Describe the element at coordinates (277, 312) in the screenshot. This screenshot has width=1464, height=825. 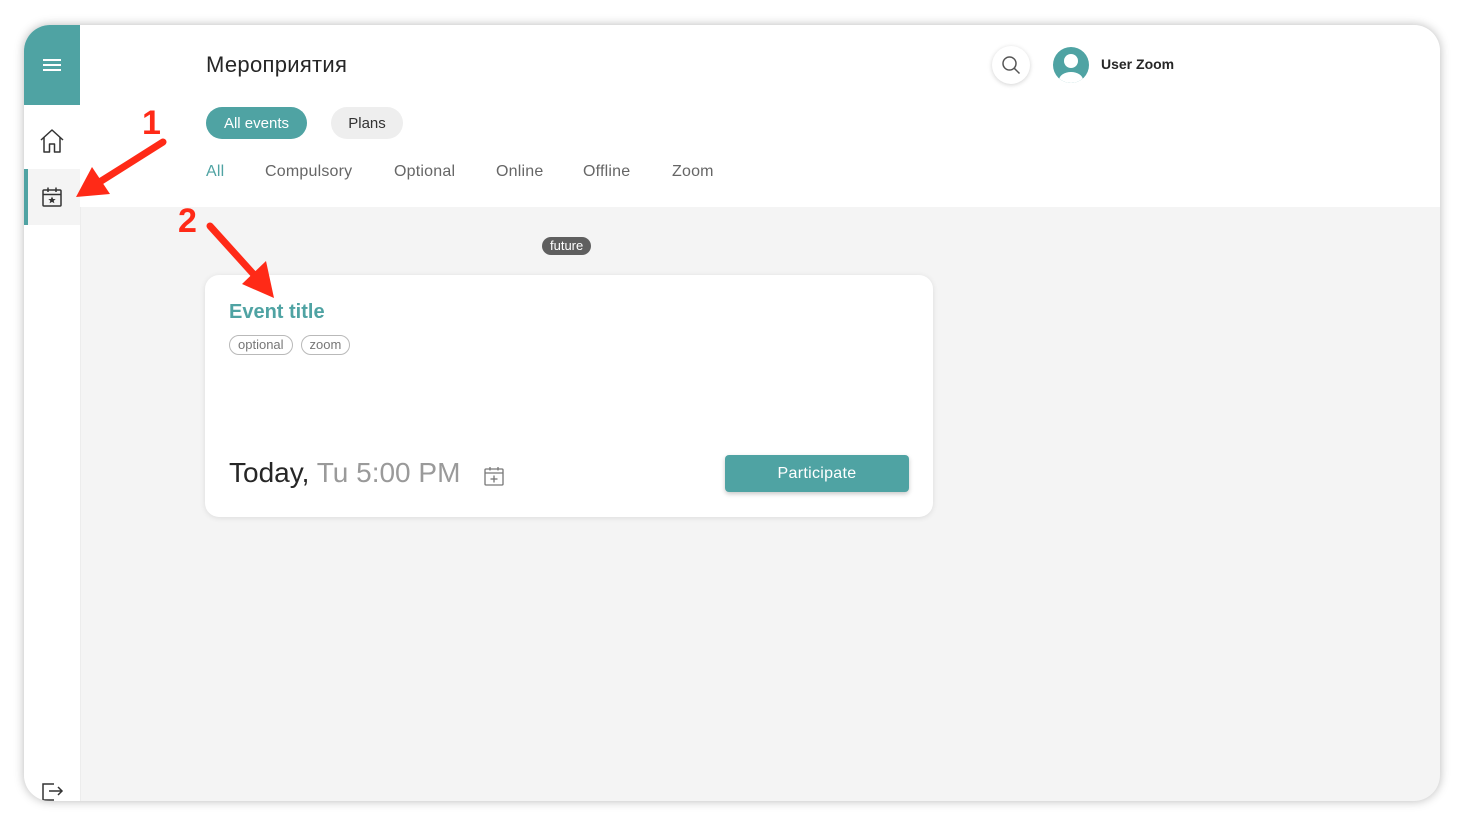
I see `event-title: Event title` at that location.